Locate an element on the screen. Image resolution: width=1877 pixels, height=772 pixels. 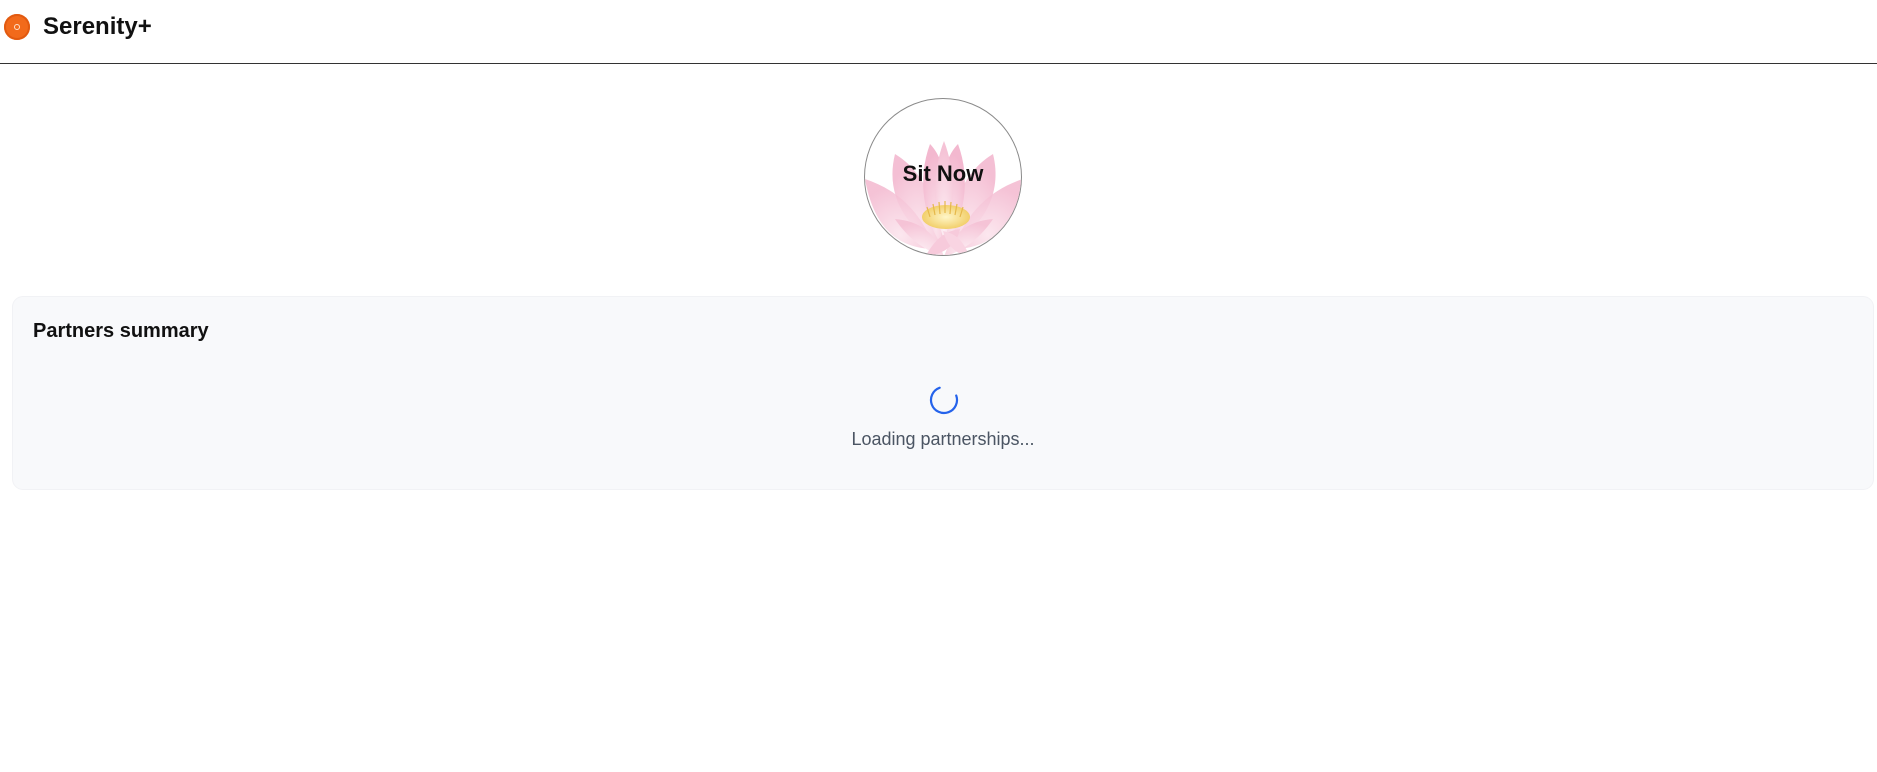
sit-now-button: Sit Now is located at coordinates (943, 177).